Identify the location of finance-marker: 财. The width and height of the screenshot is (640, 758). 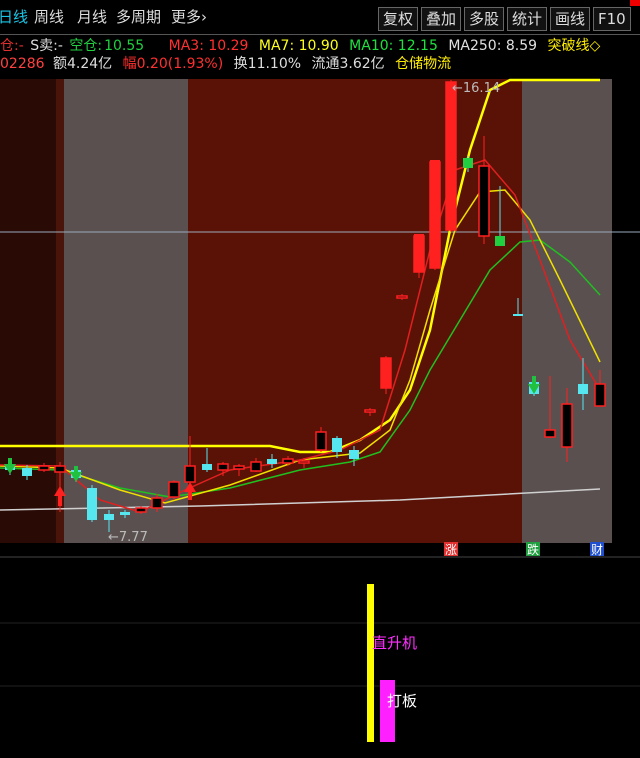
(597, 550).